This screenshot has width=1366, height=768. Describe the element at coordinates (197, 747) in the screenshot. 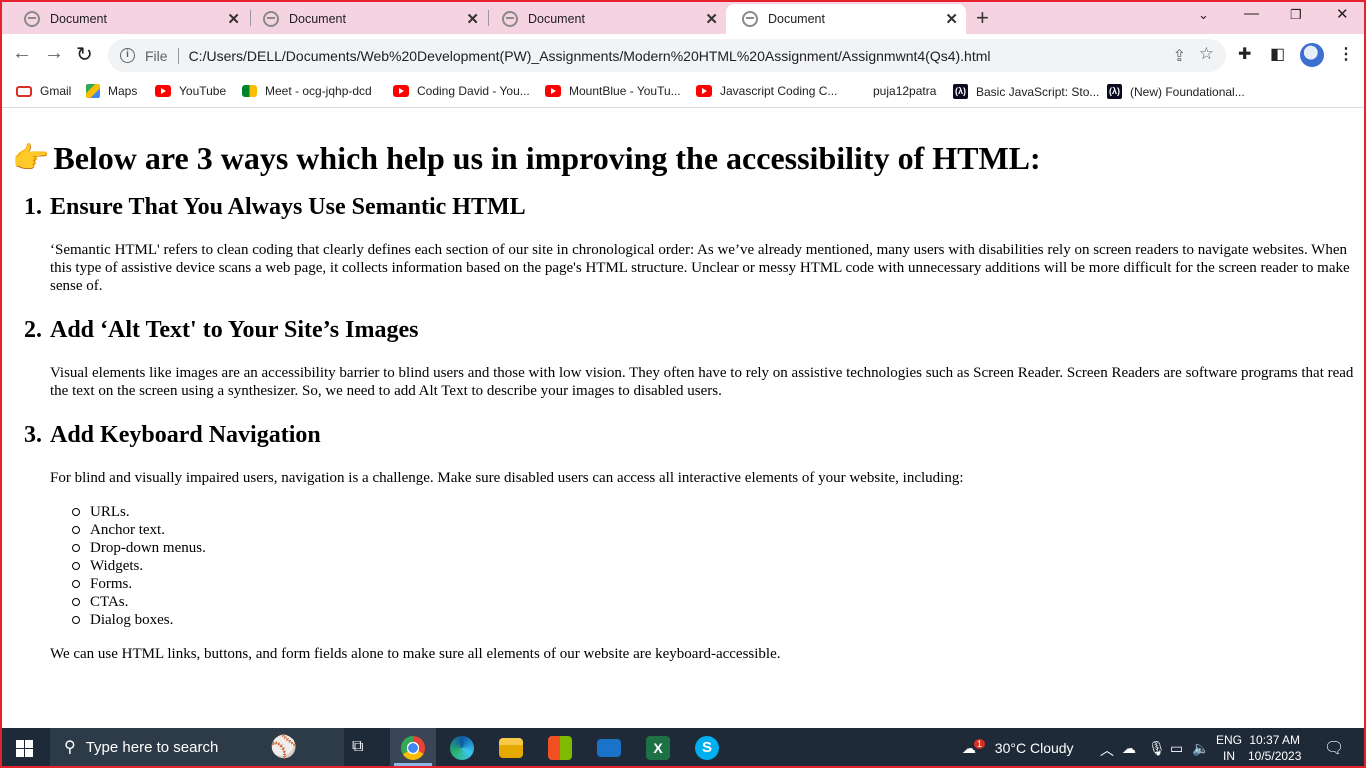

I see `taskbar-search-box: ⚲ Type here to search ⚾` at that location.